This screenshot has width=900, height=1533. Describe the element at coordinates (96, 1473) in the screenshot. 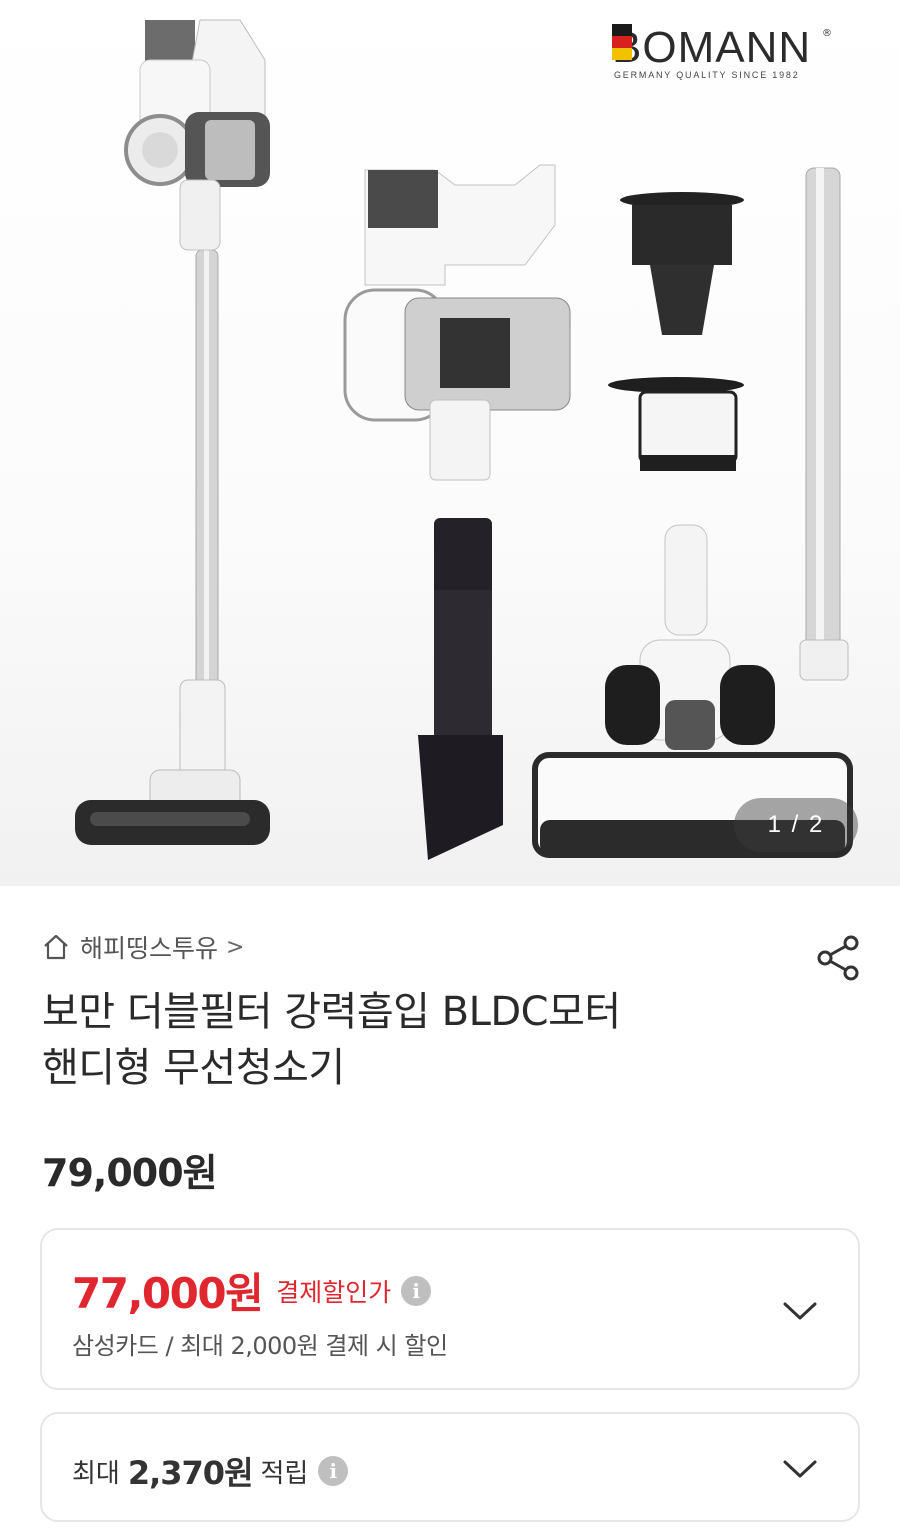

I see `points-prefix: 최대` at that location.